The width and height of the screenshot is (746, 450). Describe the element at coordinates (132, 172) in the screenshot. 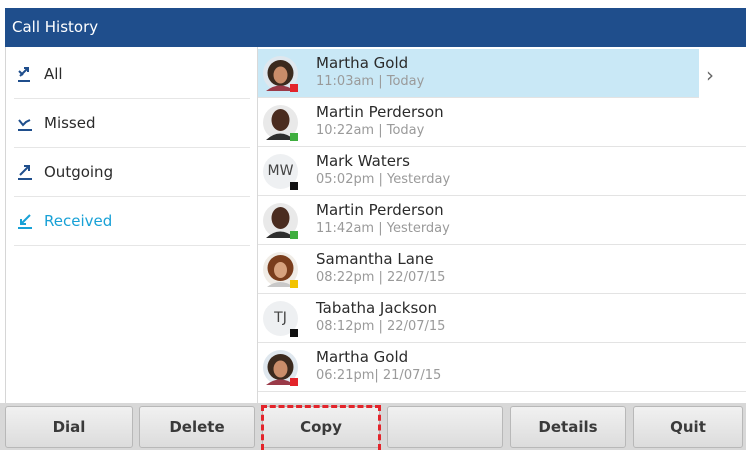

I see `filter-outgoing: Outgoing` at that location.